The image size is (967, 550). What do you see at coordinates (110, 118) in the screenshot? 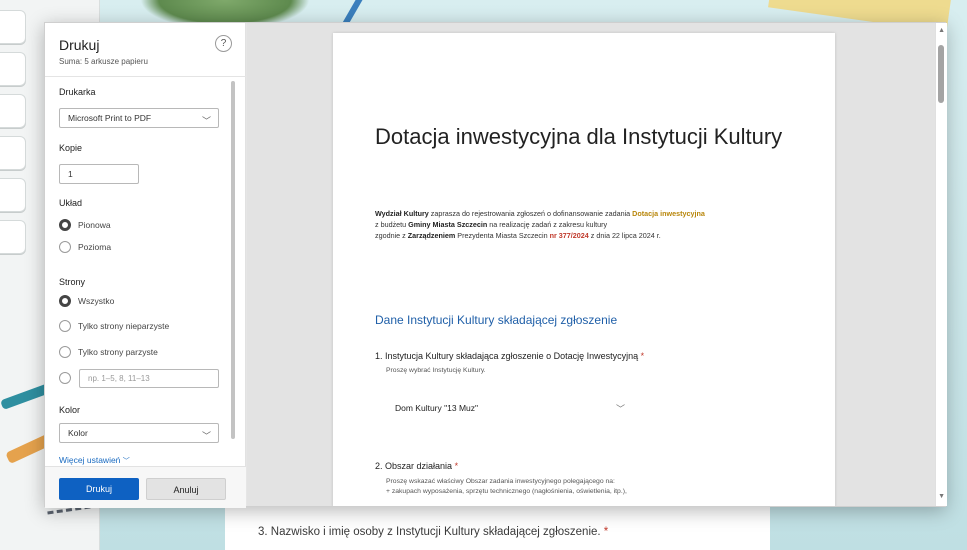
I see `printer-value: Microsoft Print to PDF` at bounding box center [110, 118].